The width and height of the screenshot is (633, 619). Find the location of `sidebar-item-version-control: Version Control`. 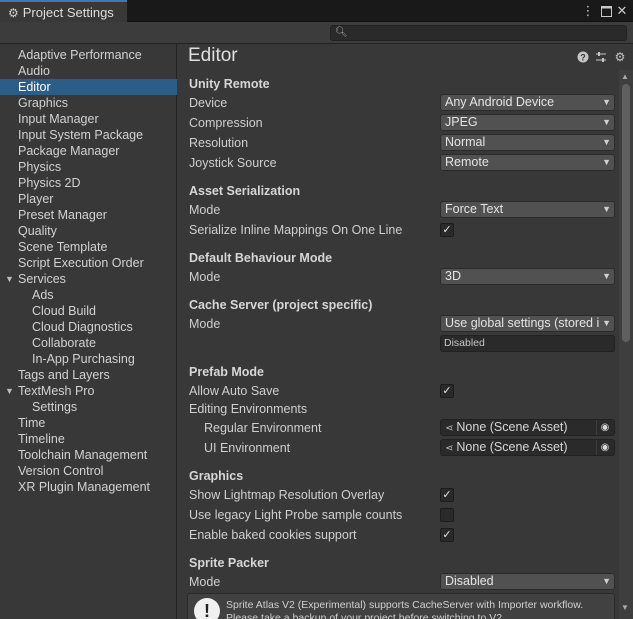

sidebar-item-version-control: Version Control is located at coordinates (88, 471).